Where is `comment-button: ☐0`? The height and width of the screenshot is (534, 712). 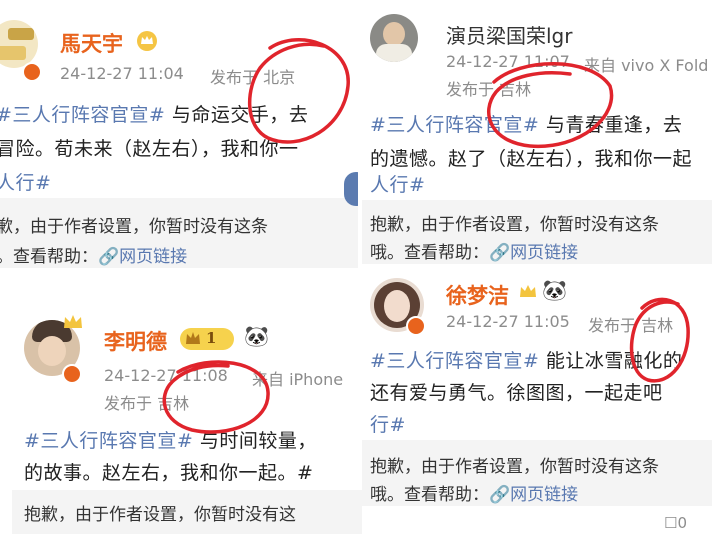
comment-button: ☐0 is located at coordinates (675, 523).